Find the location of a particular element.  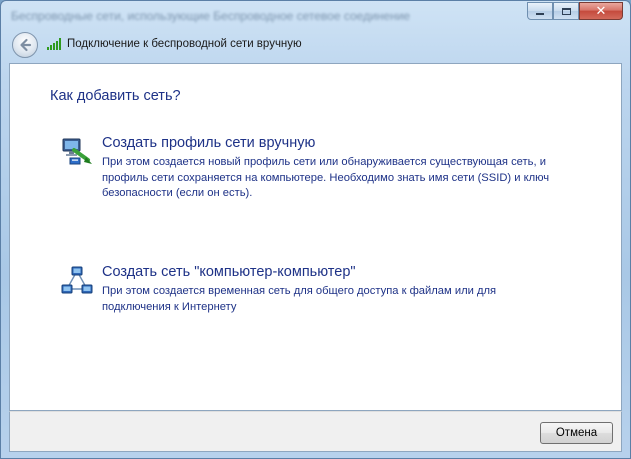

caption-buttons: ✕ is located at coordinates (575, 11).